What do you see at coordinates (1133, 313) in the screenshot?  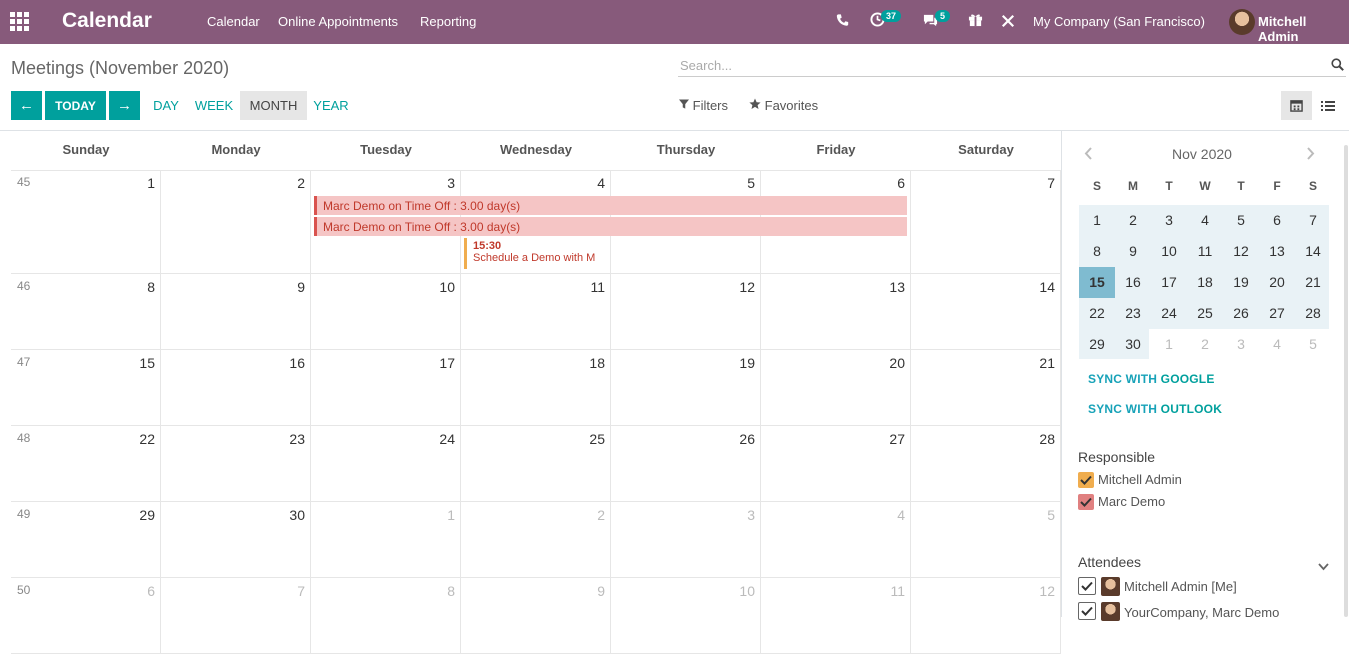 I see `mini-calendar-day: 23` at bounding box center [1133, 313].